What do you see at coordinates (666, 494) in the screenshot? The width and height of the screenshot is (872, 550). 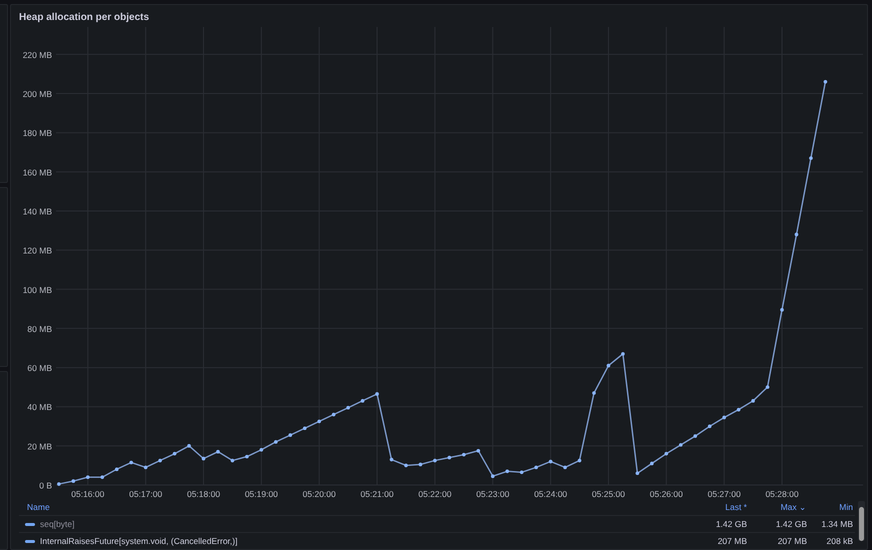 I see `x-axis-label: 05:26:00` at bounding box center [666, 494].